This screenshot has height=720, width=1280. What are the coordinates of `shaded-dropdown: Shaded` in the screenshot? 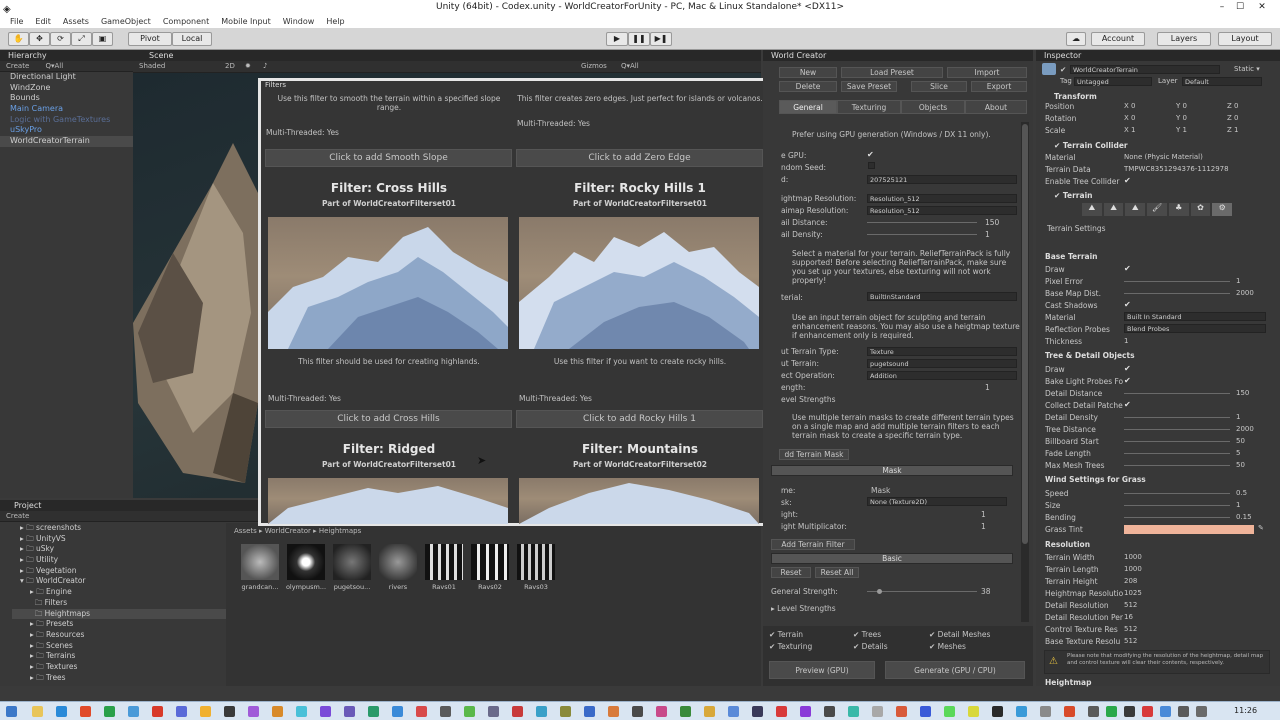 It's located at (152, 66).